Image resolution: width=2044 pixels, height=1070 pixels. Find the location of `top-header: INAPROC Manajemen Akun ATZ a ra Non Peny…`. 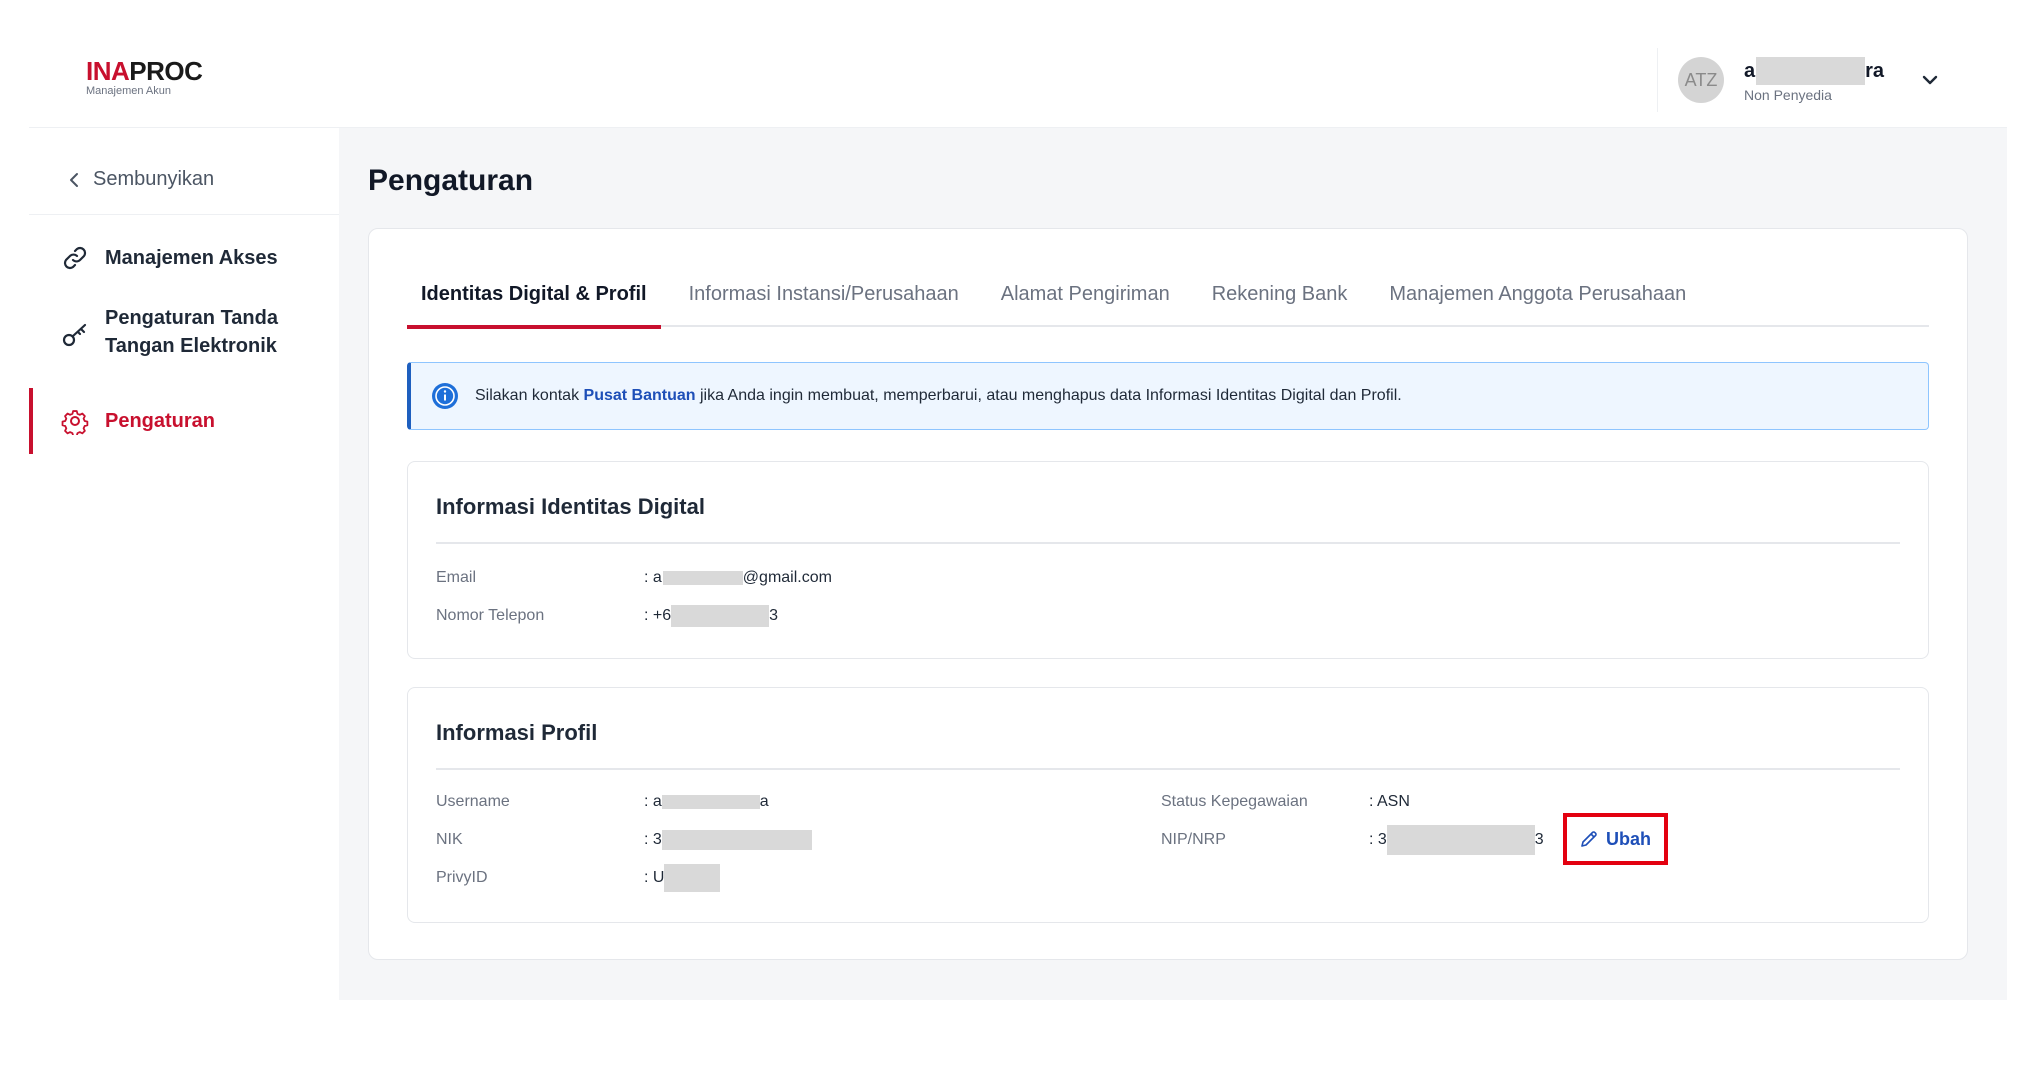

top-header: INAPROC Manajemen Akun ATZ a ra Non Peny… is located at coordinates (1018, 64).